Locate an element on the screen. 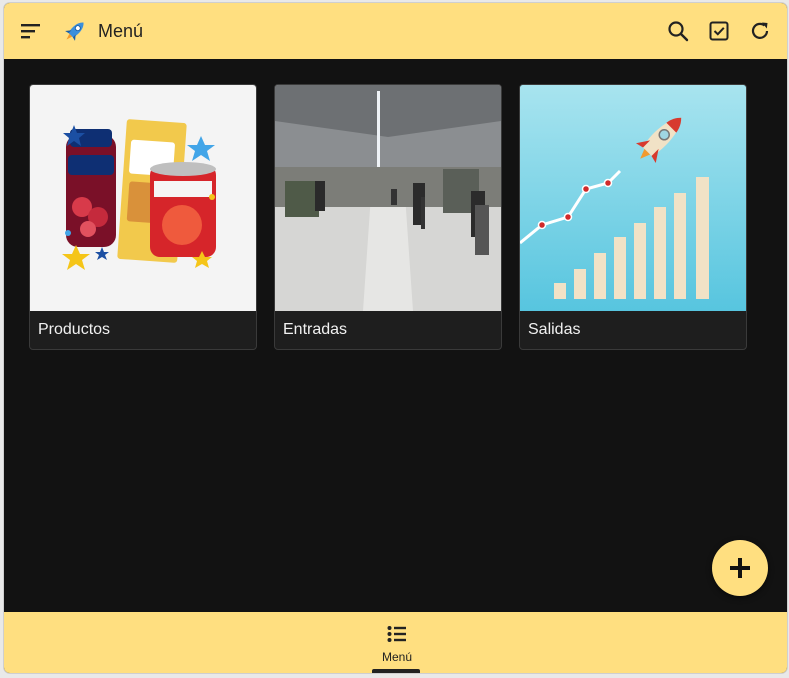  active-indicator is located at coordinates (396, 671).